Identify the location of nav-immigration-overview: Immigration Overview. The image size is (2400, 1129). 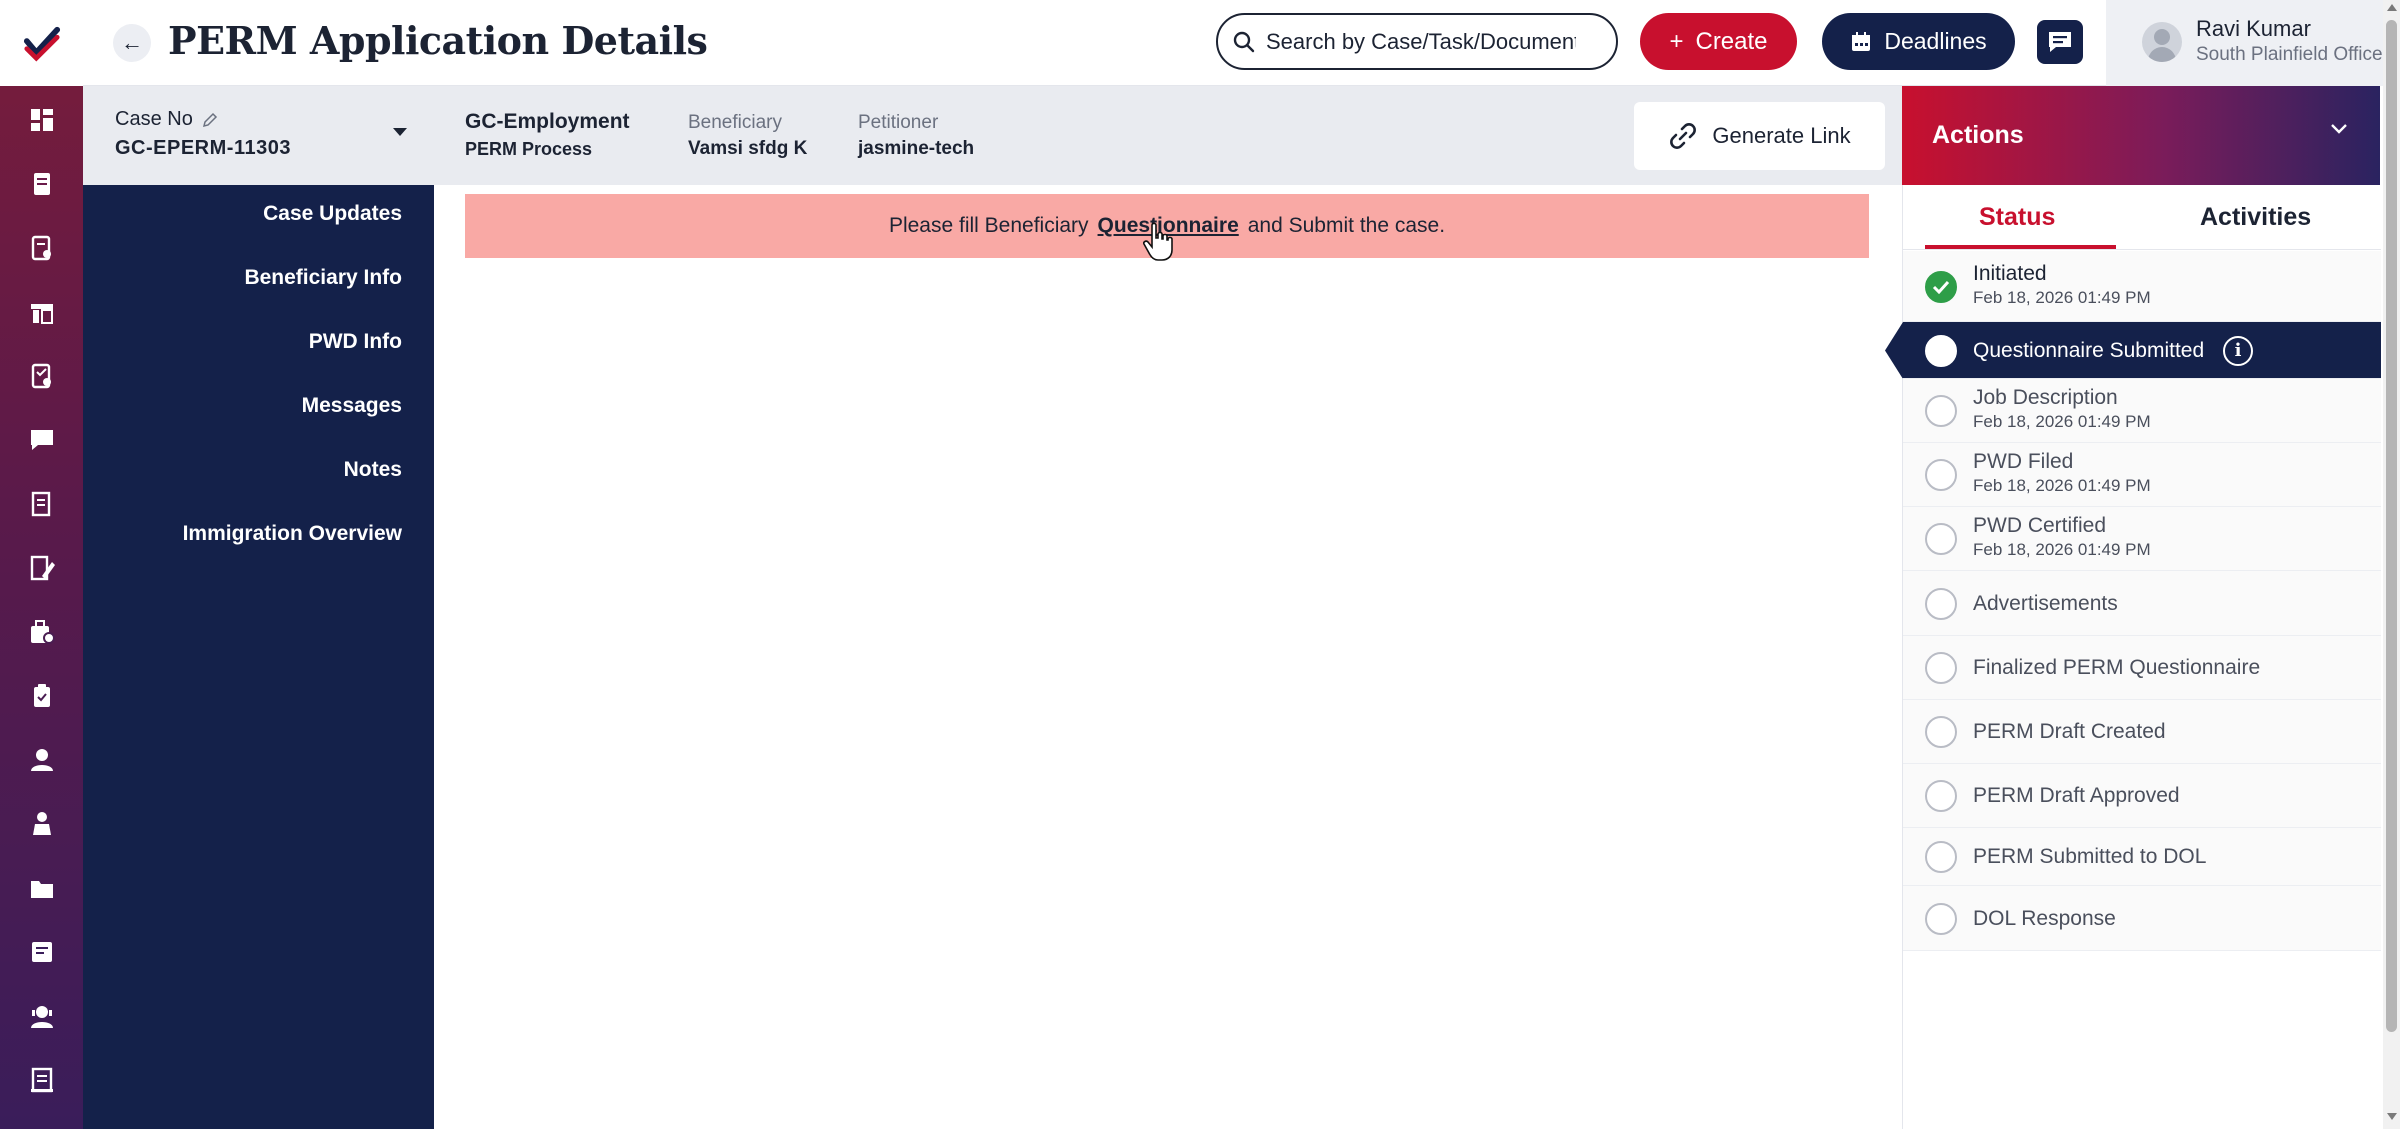
(292, 534).